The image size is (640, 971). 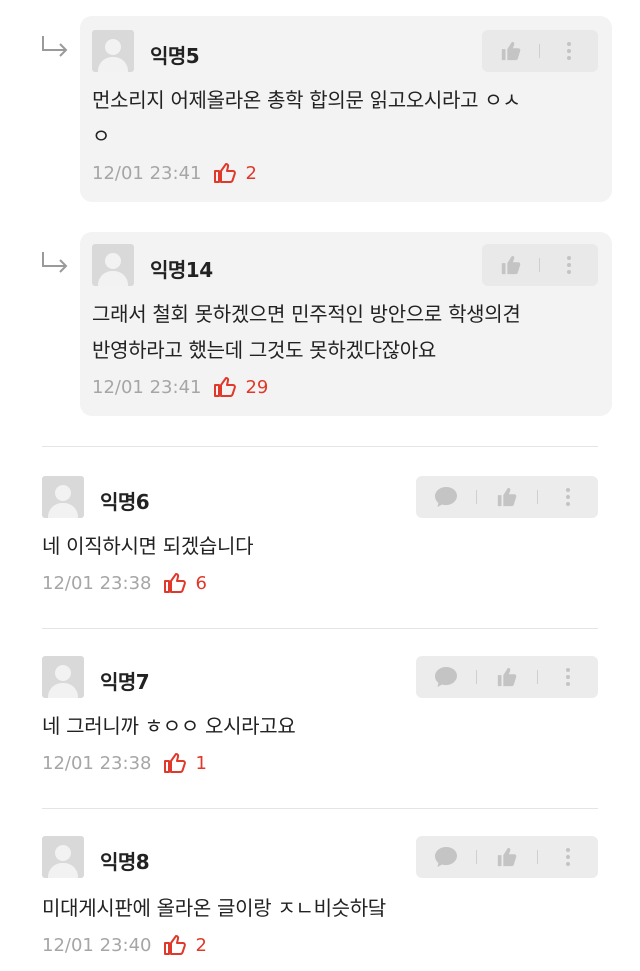 I want to click on comment-meta: 12/01 23:38 6, so click(x=124, y=583).